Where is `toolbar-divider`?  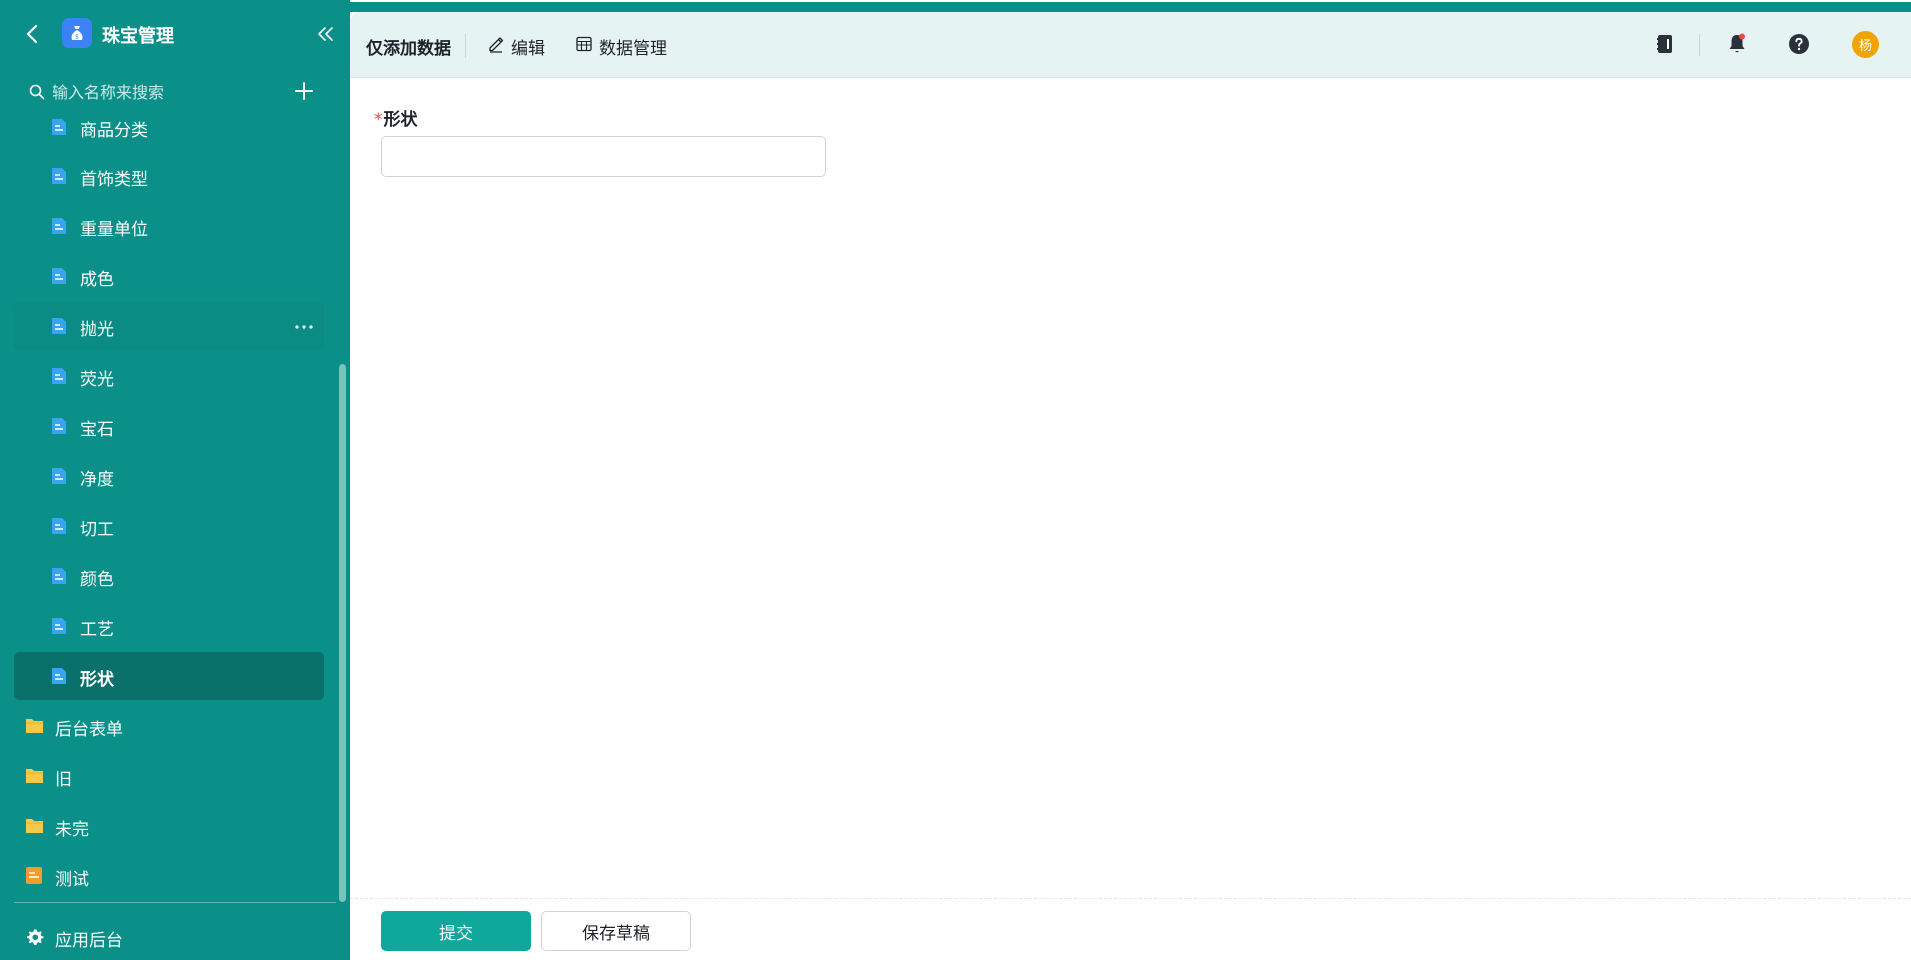 toolbar-divider is located at coordinates (465, 46).